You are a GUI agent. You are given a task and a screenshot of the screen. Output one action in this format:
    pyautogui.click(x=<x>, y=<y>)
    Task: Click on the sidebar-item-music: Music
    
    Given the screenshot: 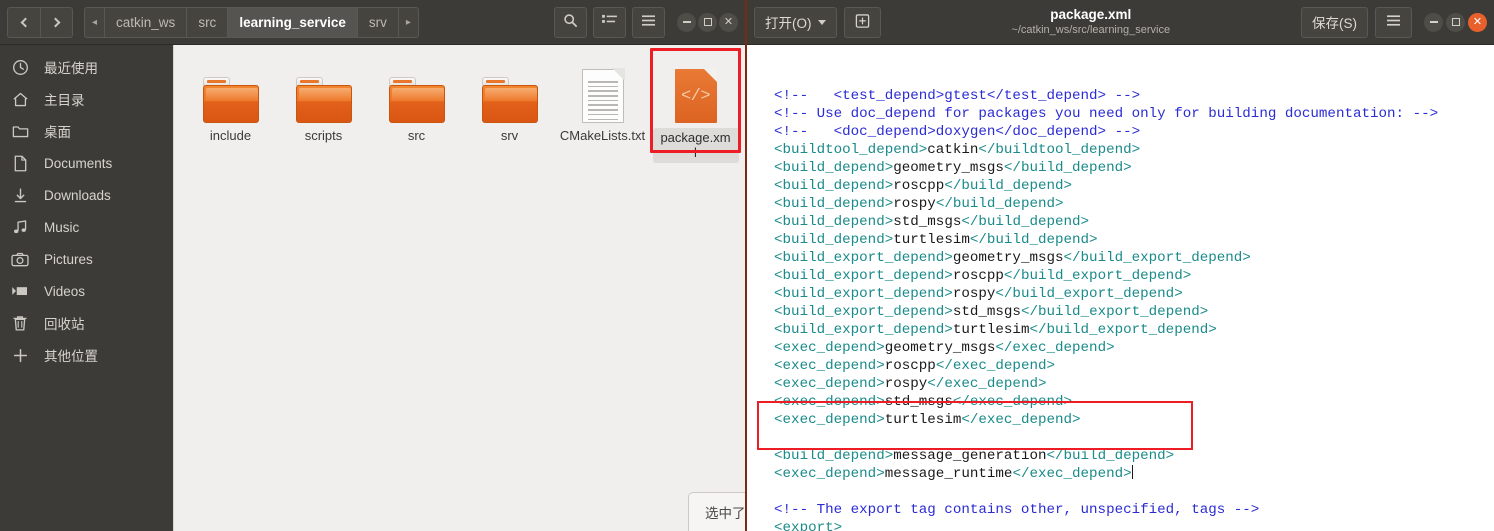 What is the action you would take?
    pyautogui.click(x=86, y=227)
    